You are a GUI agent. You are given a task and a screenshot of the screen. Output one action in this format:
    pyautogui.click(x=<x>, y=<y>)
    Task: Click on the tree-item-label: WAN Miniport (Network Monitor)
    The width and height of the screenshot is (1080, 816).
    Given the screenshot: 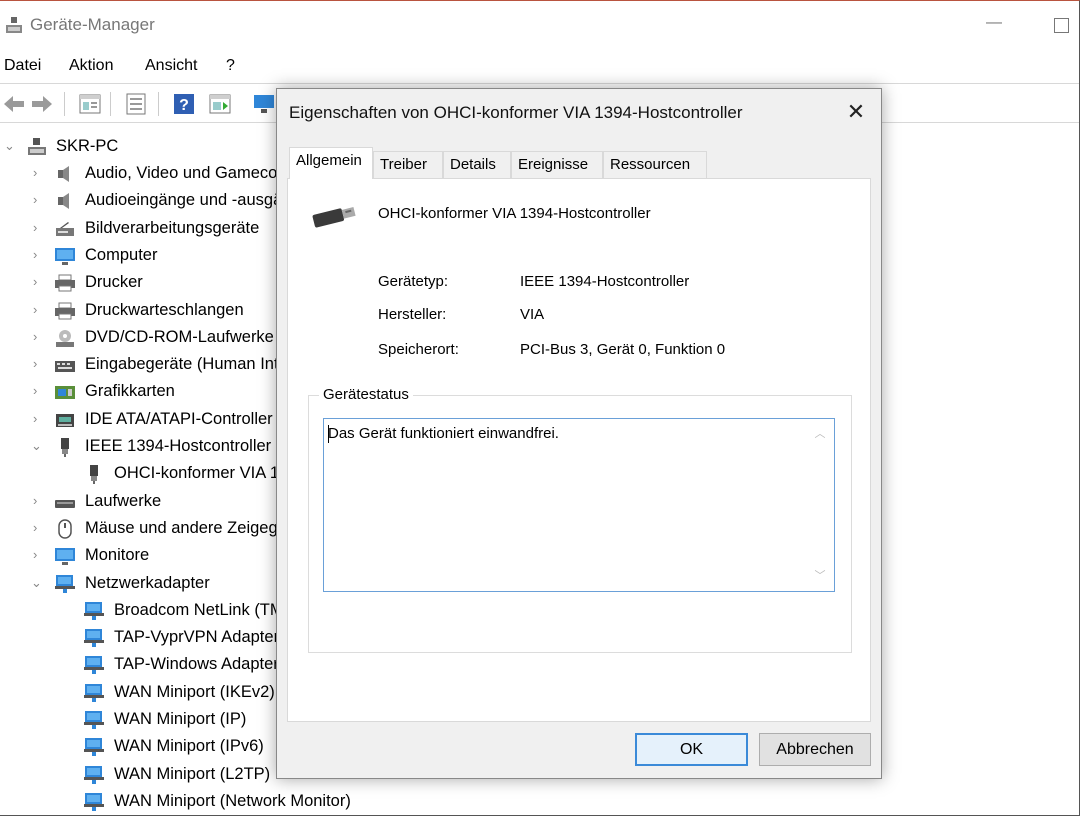 What is the action you would take?
    pyautogui.click(x=232, y=800)
    